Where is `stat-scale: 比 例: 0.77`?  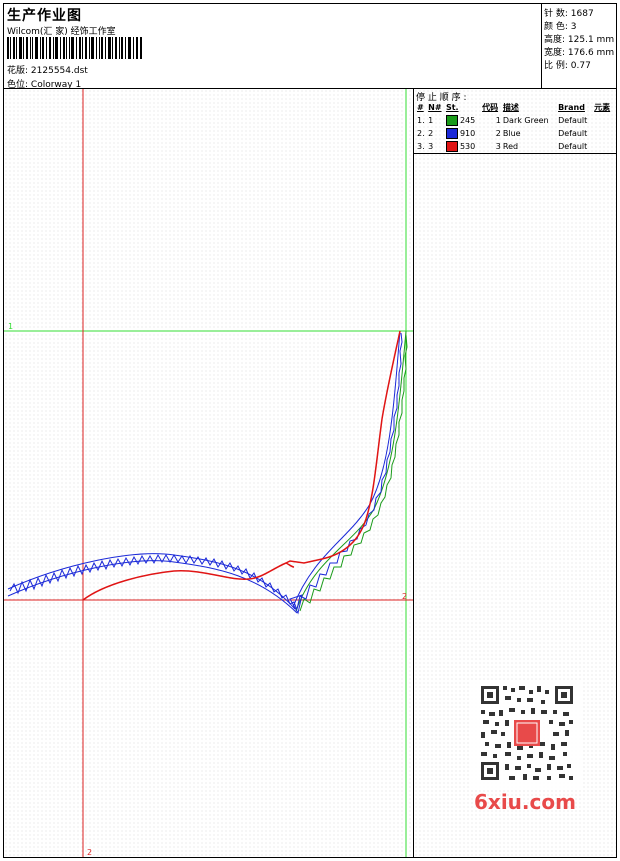
stat-scale: 比 例: 0.77 is located at coordinates (567, 64).